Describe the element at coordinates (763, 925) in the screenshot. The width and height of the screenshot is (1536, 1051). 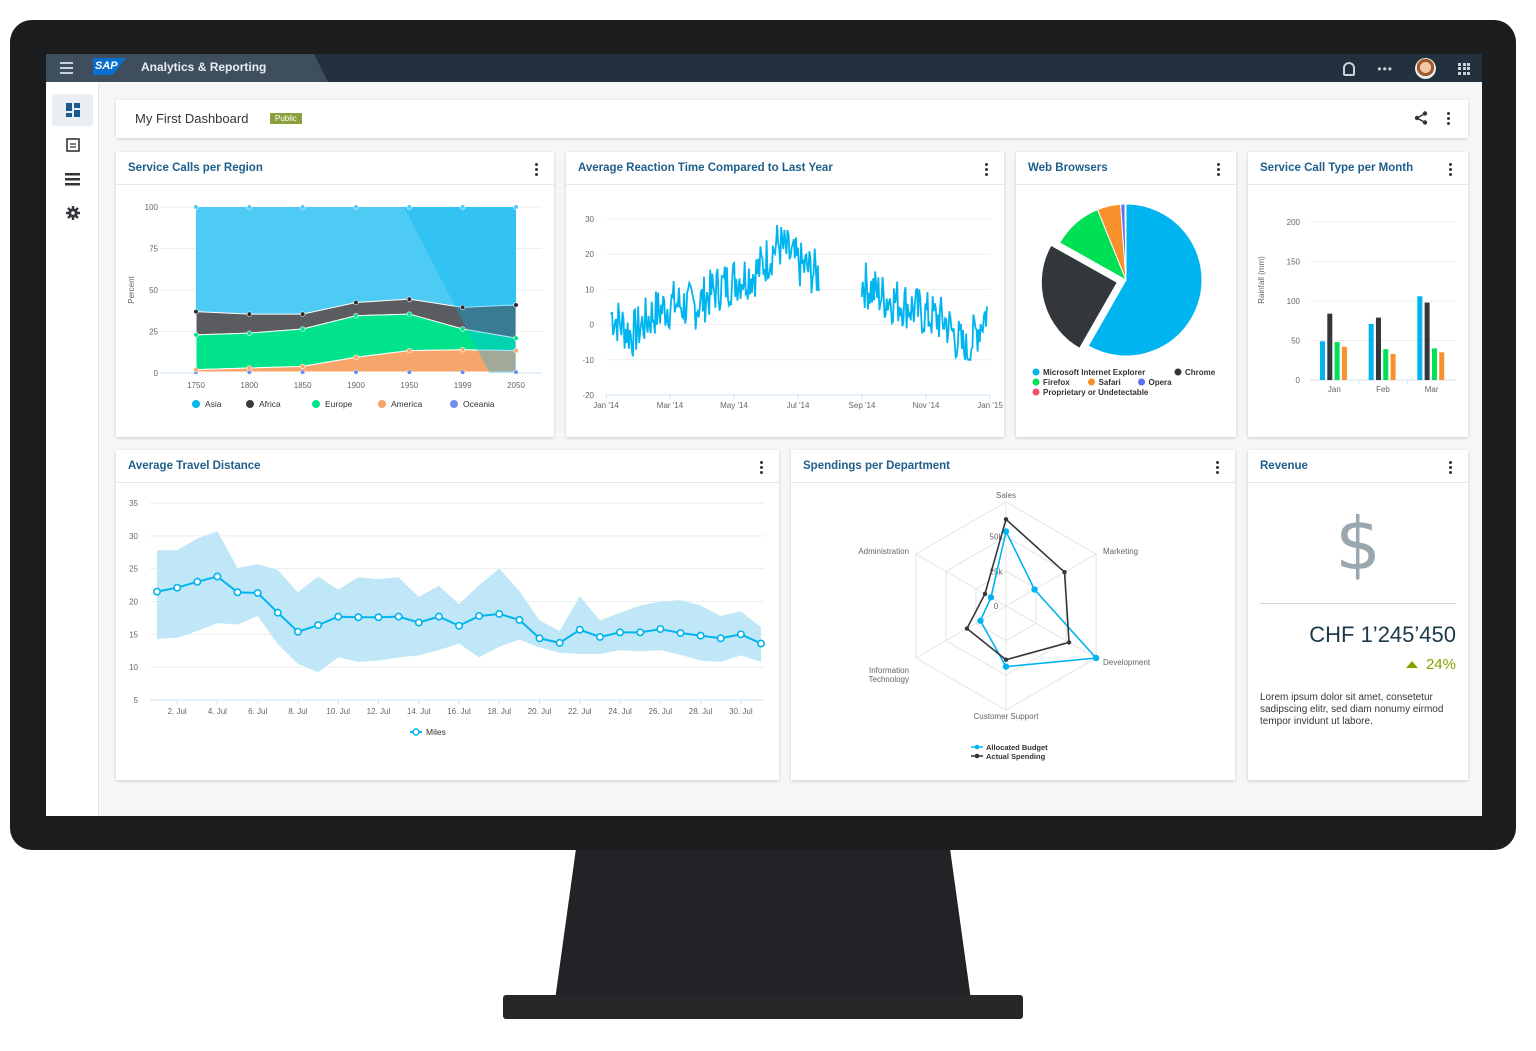
I see `monitor-stand` at that location.